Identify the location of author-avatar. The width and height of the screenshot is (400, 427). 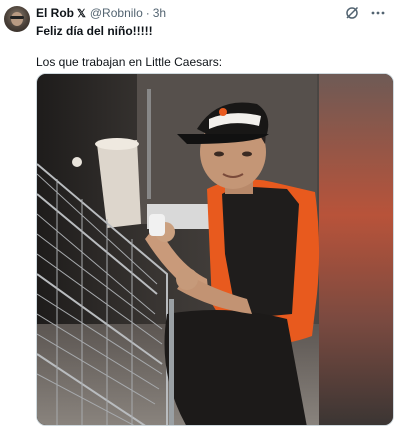
(17, 19).